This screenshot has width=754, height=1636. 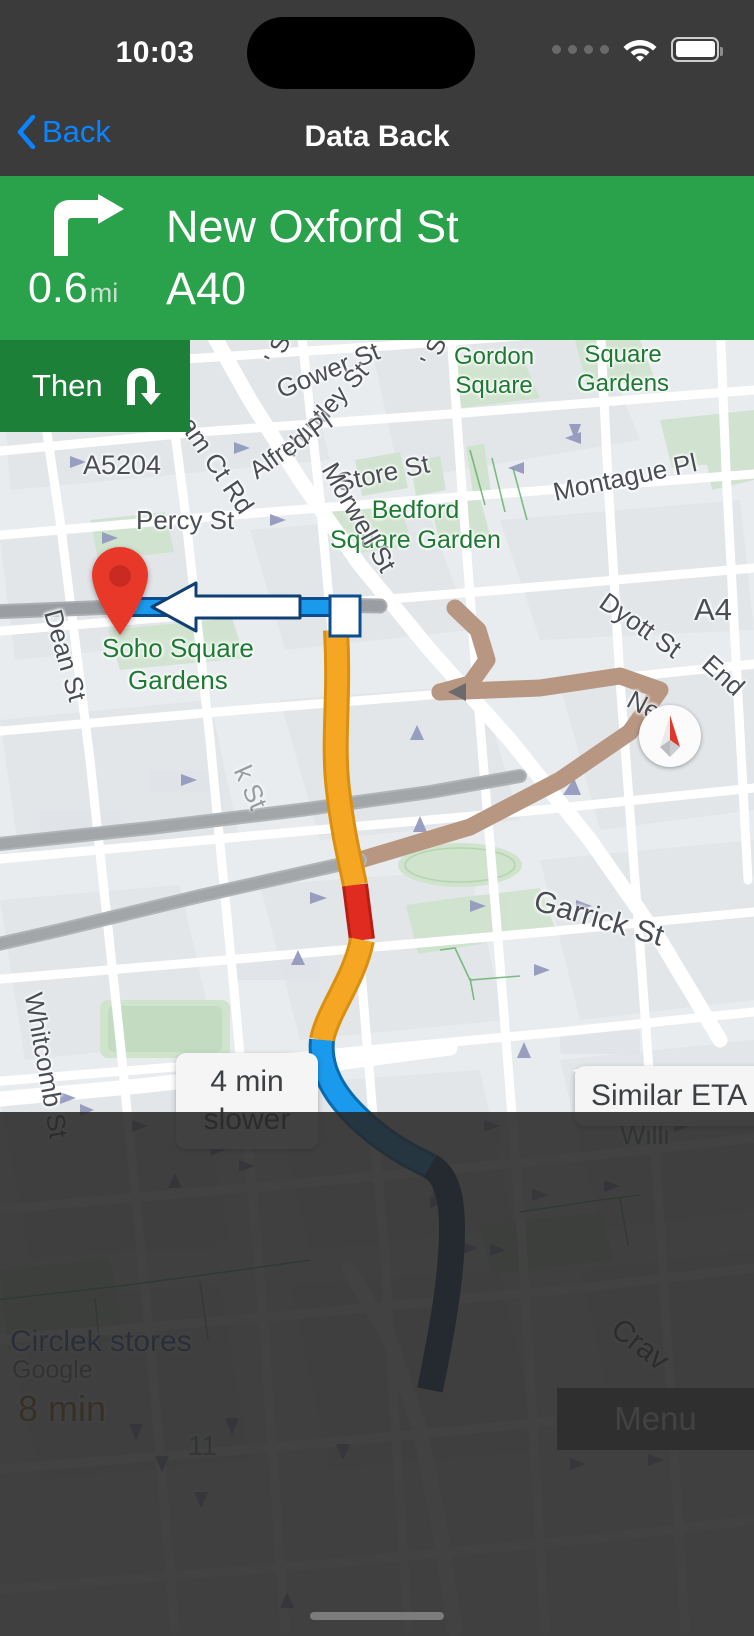 I want to click on then-maneuver-chip: Then, so click(x=95, y=386).